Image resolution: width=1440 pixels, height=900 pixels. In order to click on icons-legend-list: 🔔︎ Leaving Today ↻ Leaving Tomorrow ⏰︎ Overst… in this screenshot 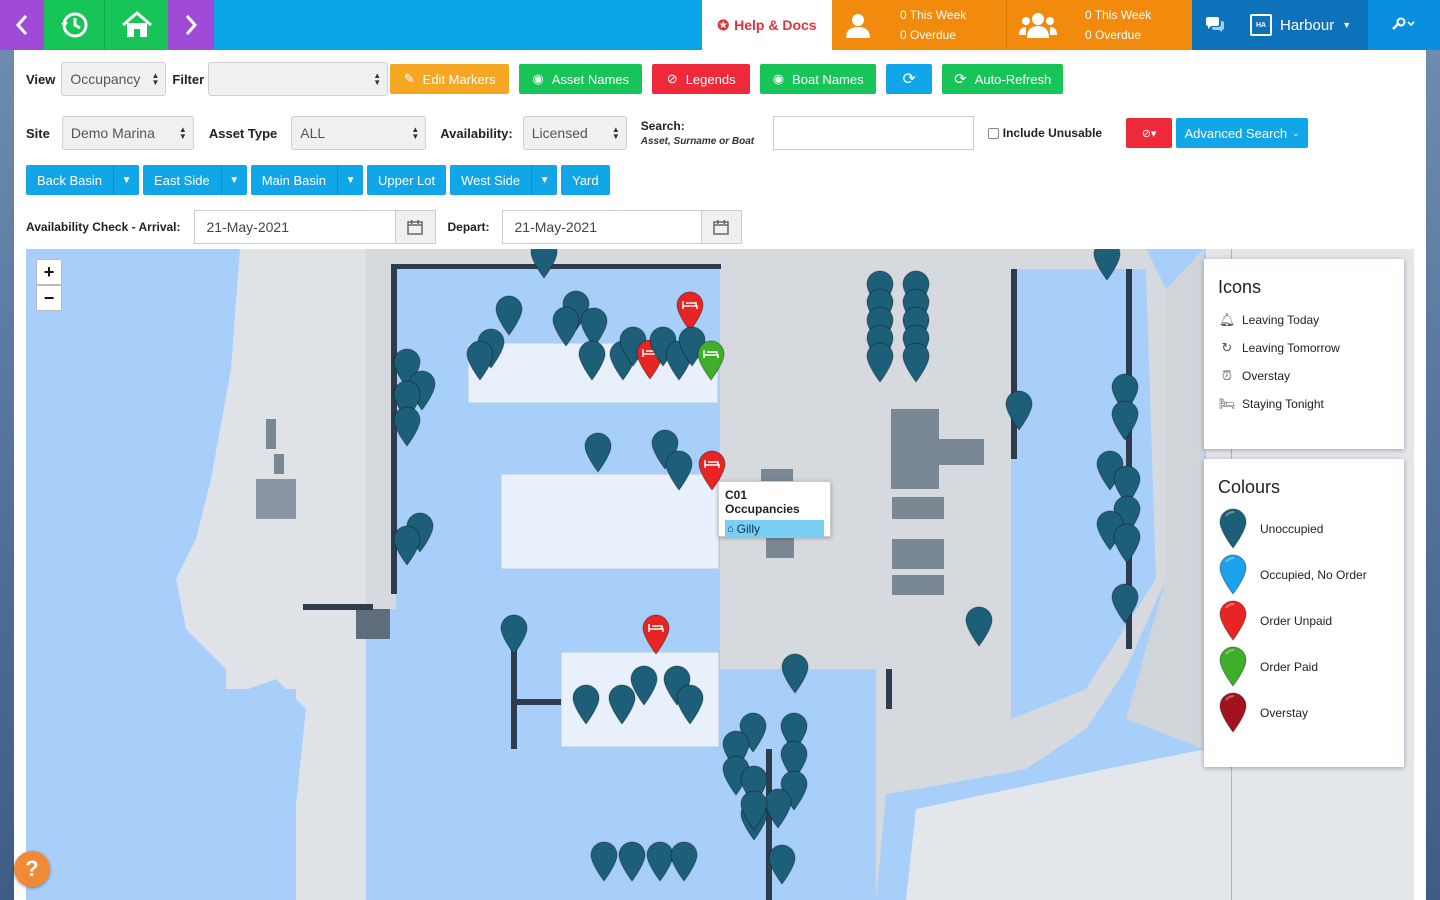, I will do `click(1304, 362)`.